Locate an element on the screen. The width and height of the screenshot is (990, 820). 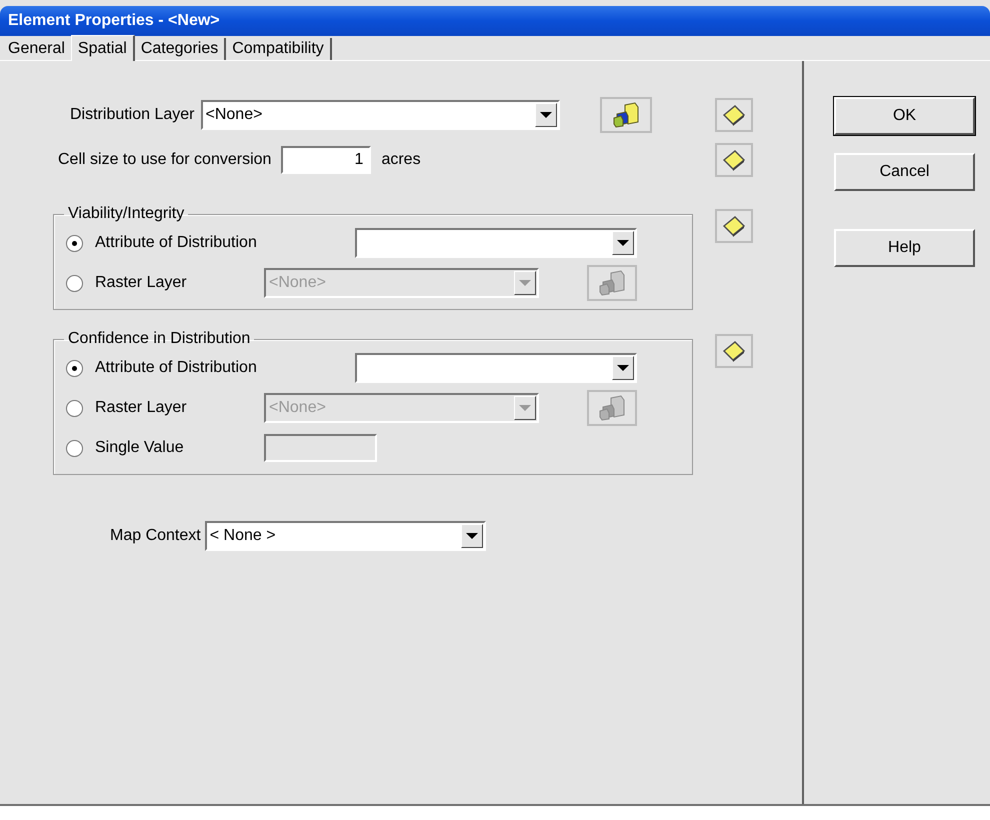
tab: Compatibility is located at coordinates (279, 49).